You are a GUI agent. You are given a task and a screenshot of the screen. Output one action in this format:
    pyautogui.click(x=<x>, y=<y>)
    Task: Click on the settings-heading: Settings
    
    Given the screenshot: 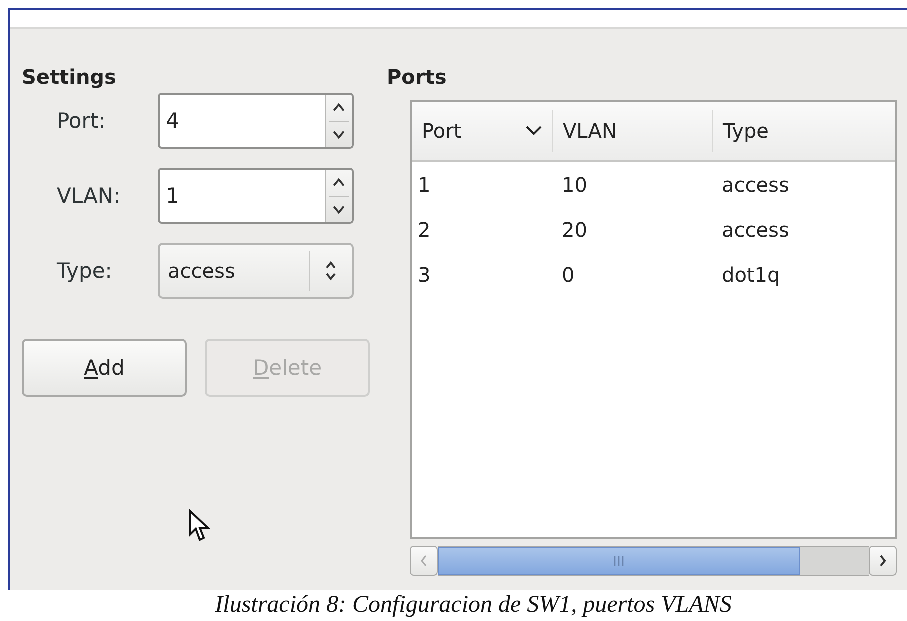 What is the action you would take?
    pyautogui.click(x=70, y=78)
    